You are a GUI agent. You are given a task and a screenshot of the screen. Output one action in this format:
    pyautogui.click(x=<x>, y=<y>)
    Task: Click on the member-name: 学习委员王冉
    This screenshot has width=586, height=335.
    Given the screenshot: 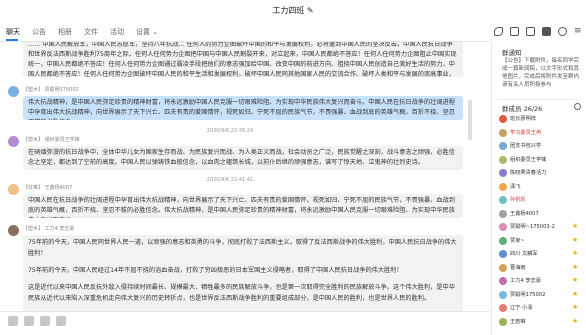 What is the action you would take?
    pyautogui.click(x=526, y=132)
    